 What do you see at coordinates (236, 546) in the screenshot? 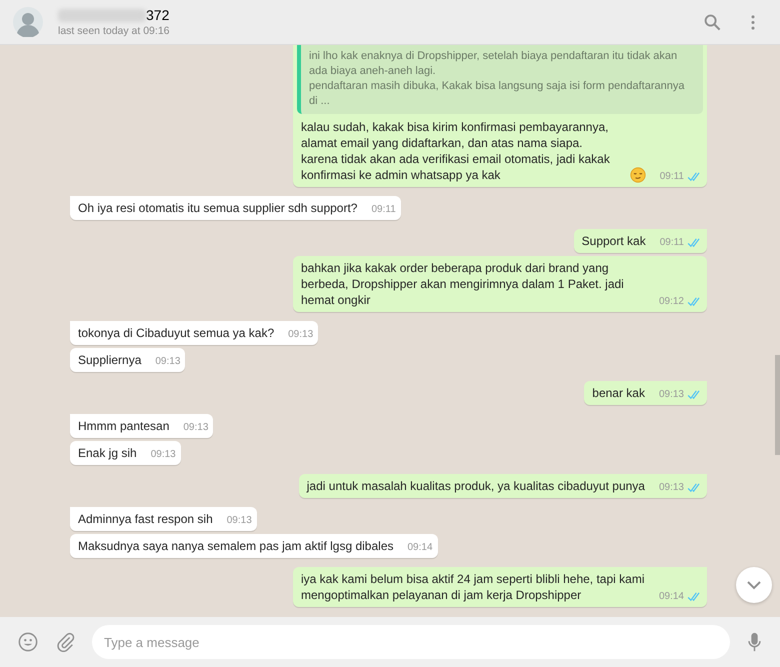
I see `message-text: Maksudnya saya nanya semalem pas jam aktif lgsg dibales` at bounding box center [236, 546].